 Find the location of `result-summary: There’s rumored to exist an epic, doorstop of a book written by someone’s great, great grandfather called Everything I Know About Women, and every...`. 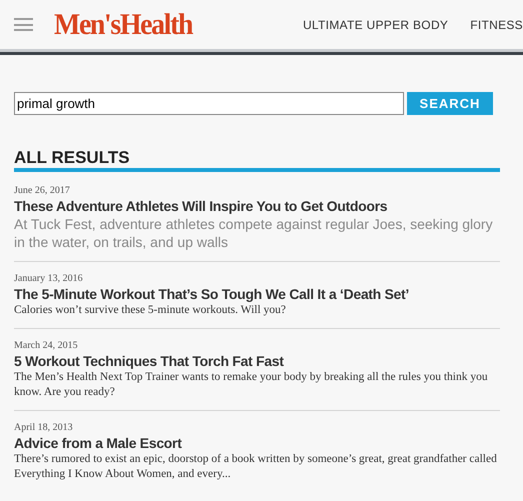

result-summary: There’s rumored to exist an epic, doorstop of a book written by someone’s great, great grandfather called Everything I Know About Women, and every... is located at coordinates (256, 467).